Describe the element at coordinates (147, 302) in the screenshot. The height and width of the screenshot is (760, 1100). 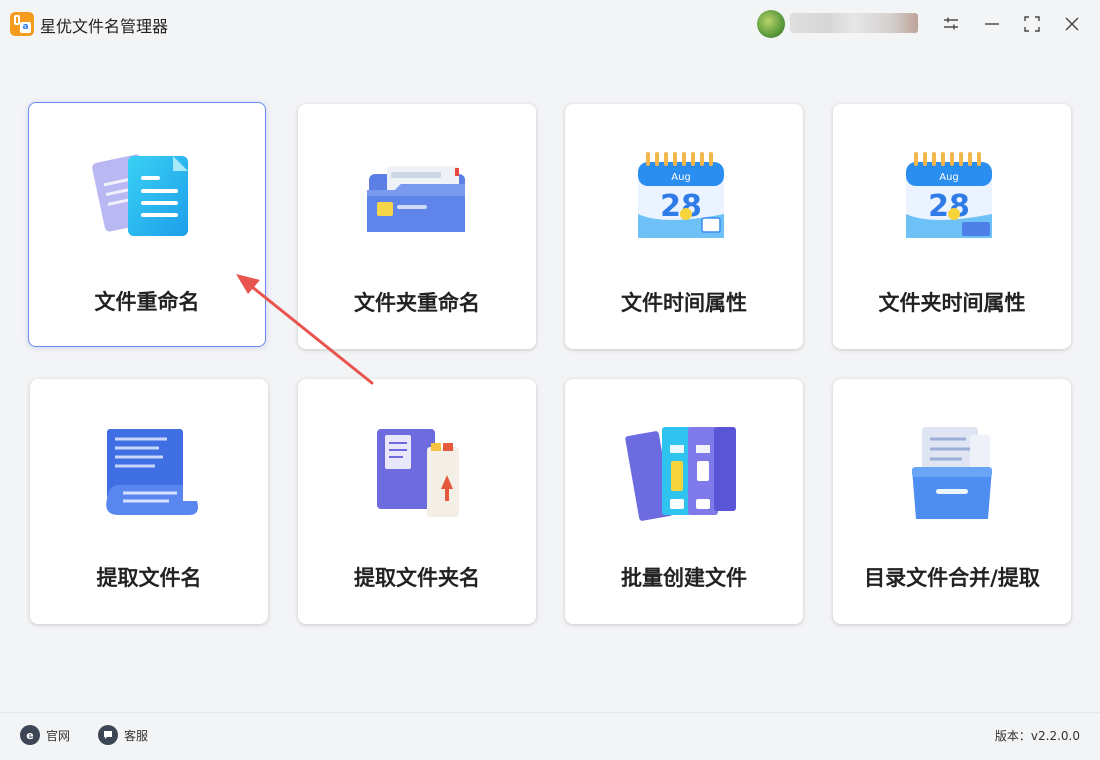
I see `card-label: 文件重命名` at that location.